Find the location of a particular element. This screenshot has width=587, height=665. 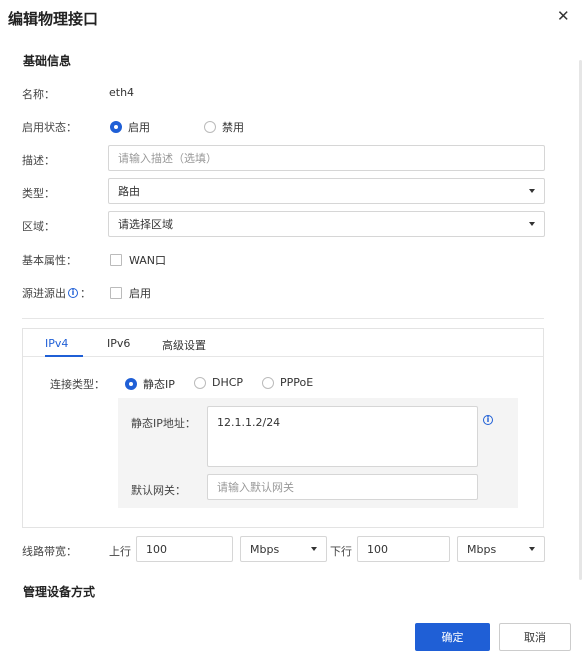

srcin-checkbox: 启用 is located at coordinates (130, 293).